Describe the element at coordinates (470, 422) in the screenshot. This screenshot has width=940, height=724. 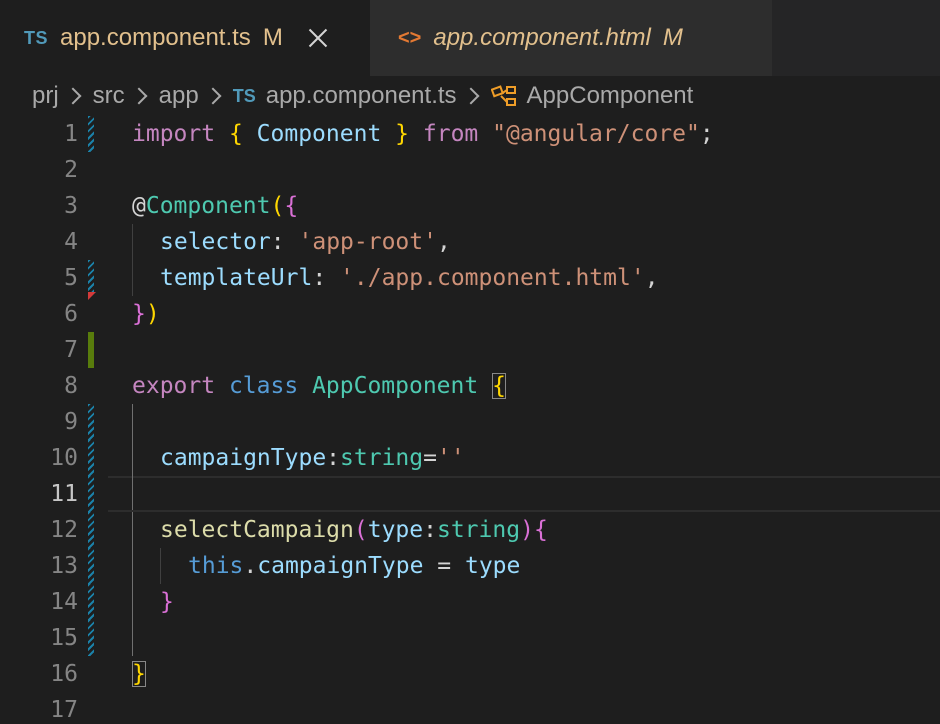
I see `code-line: 9` at that location.